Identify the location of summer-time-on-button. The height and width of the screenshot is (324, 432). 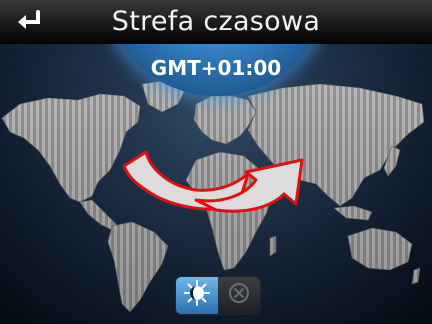
(197, 295).